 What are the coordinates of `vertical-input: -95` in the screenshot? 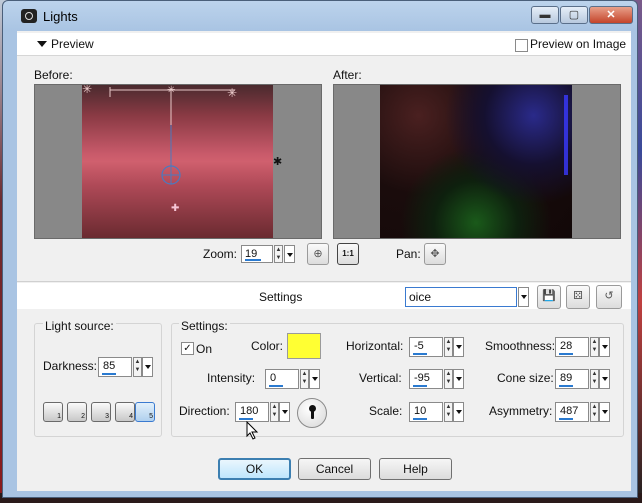 It's located at (426, 379).